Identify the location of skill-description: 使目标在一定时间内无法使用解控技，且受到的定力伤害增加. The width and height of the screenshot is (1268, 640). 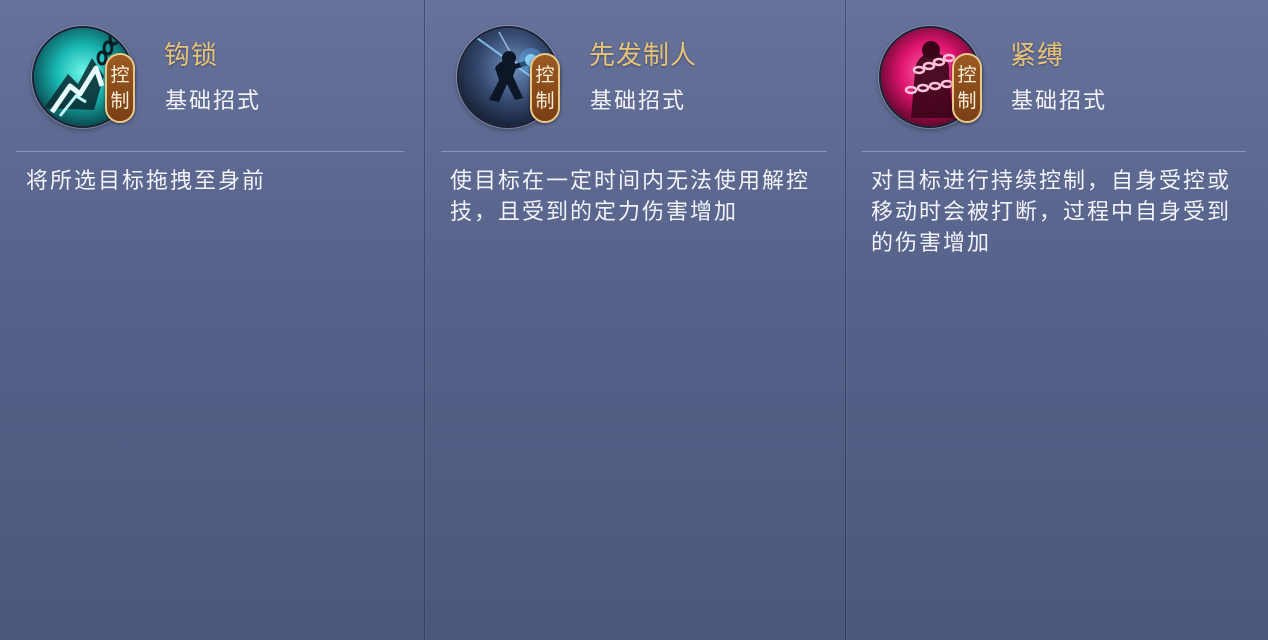
(630, 197).